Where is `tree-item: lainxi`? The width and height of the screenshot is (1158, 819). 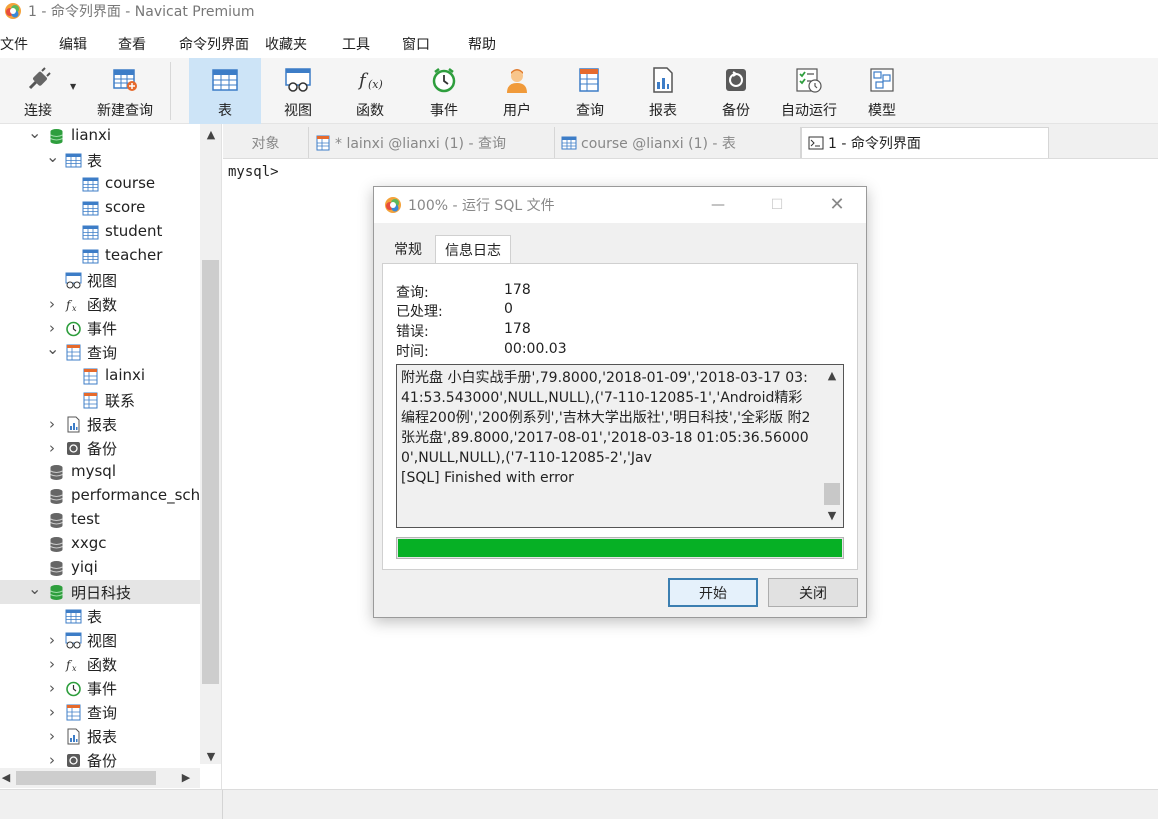
tree-item: lainxi is located at coordinates (100, 376).